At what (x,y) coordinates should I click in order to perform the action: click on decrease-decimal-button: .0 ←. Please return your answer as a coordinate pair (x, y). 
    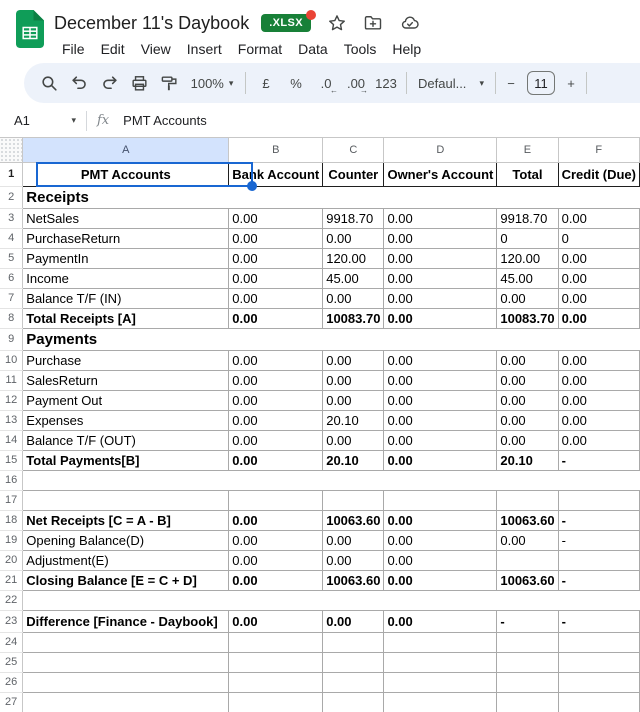
    Looking at the image, I should click on (326, 83).